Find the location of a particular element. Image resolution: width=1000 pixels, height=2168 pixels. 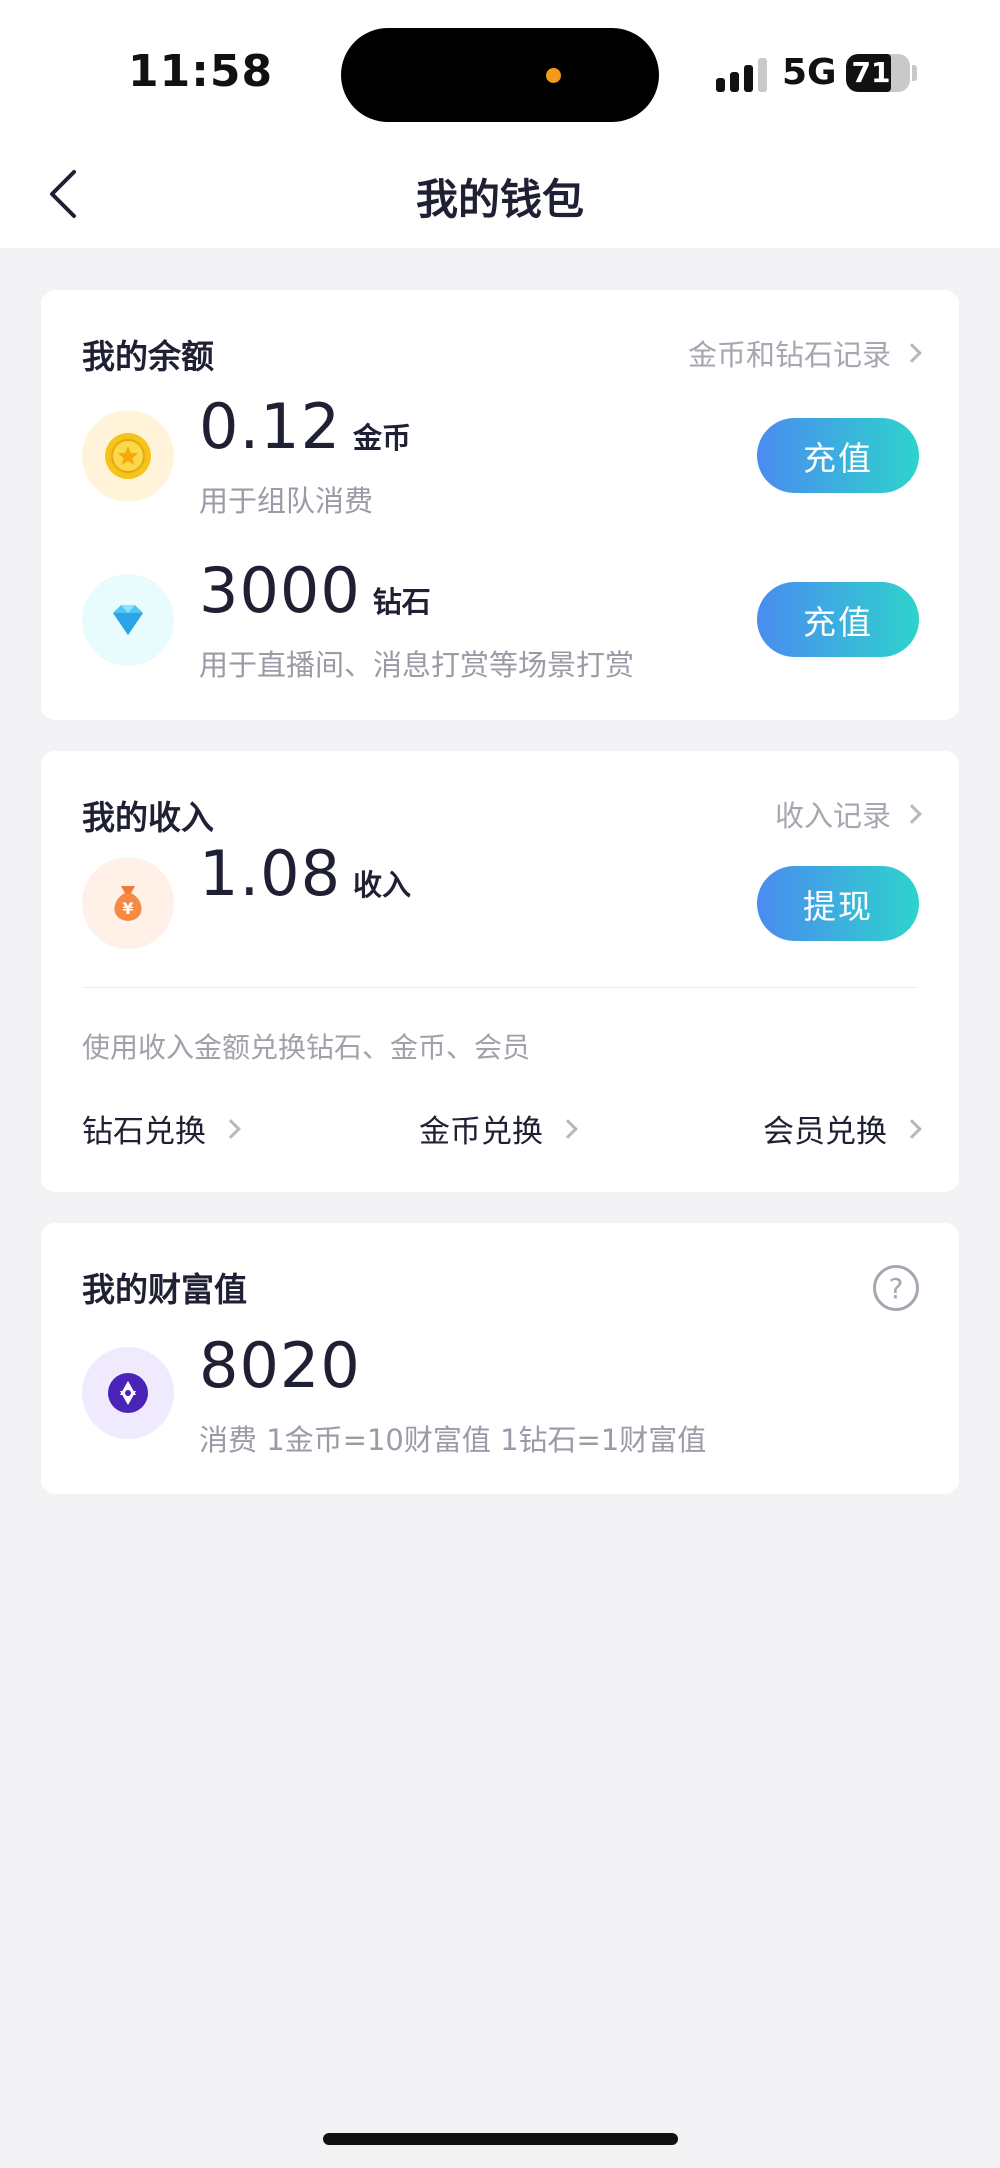

income-unit: 收入 is located at coordinates (382, 885).